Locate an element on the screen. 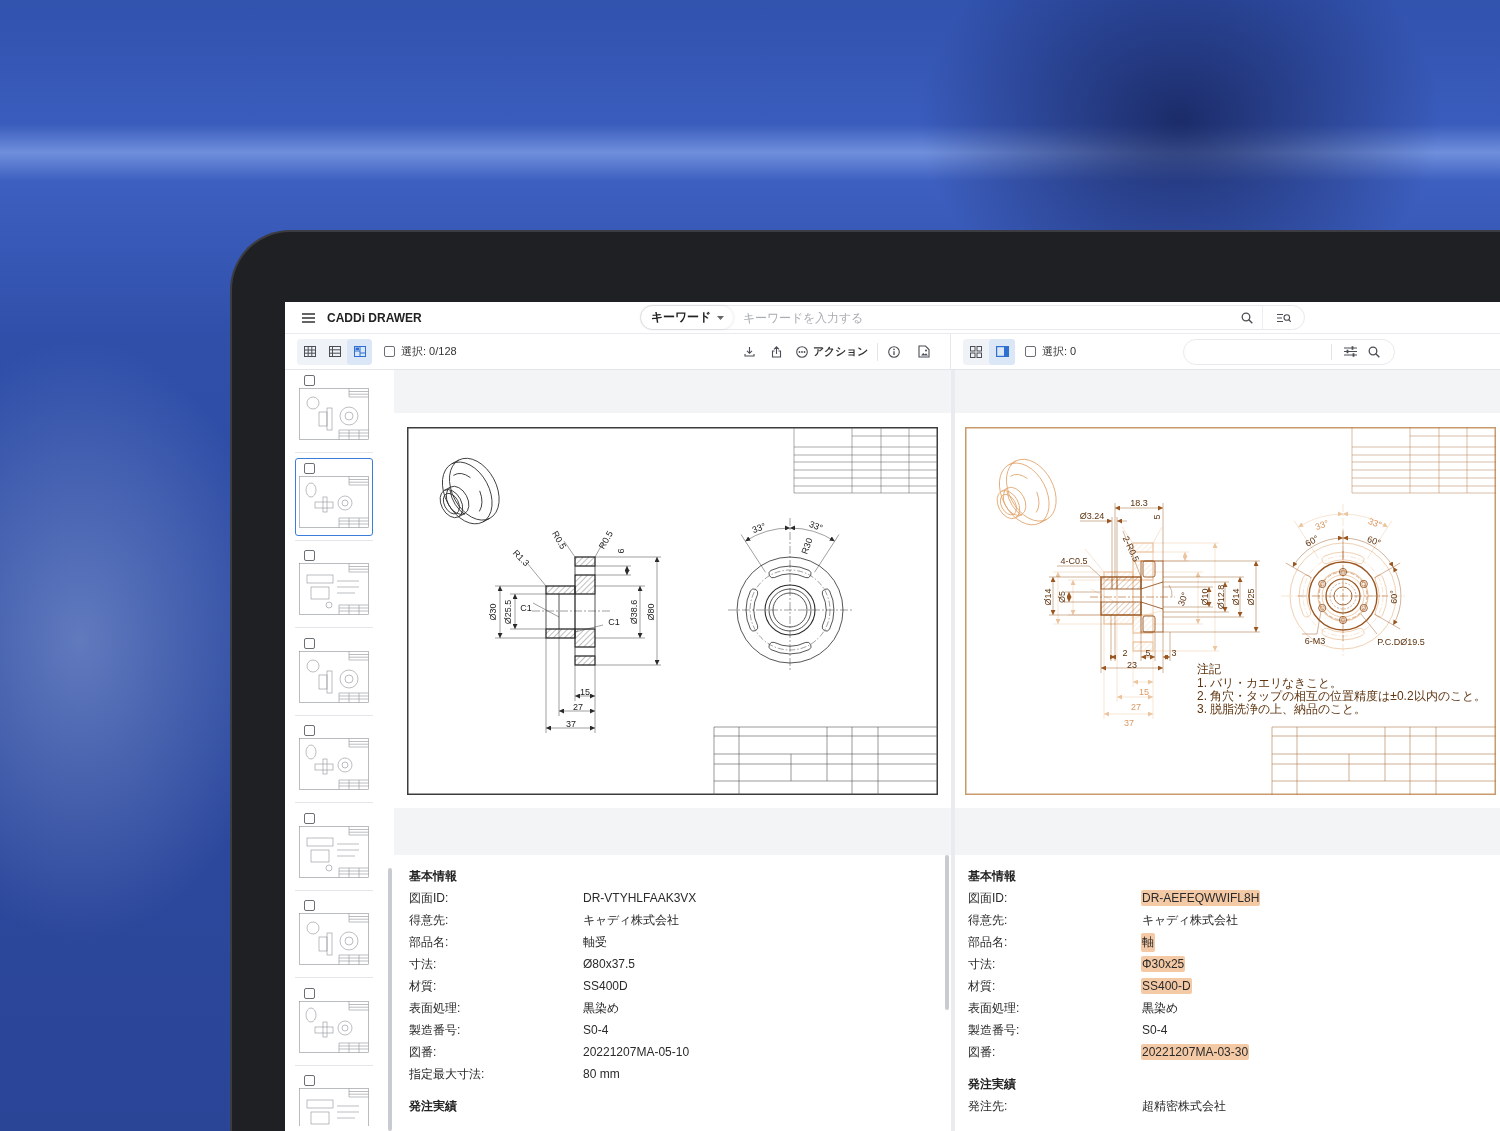  dimension-label: Ø10 is located at coordinates (1205, 597).